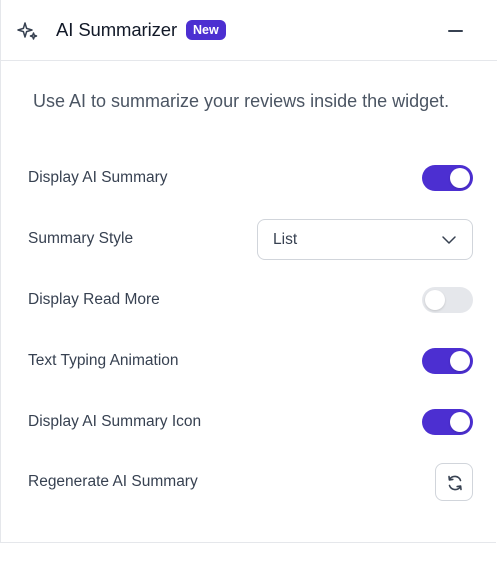 This screenshot has height=561, width=497. What do you see at coordinates (81, 238) in the screenshot?
I see `summary-style-label: Summary Style` at bounding box center [81, 238].